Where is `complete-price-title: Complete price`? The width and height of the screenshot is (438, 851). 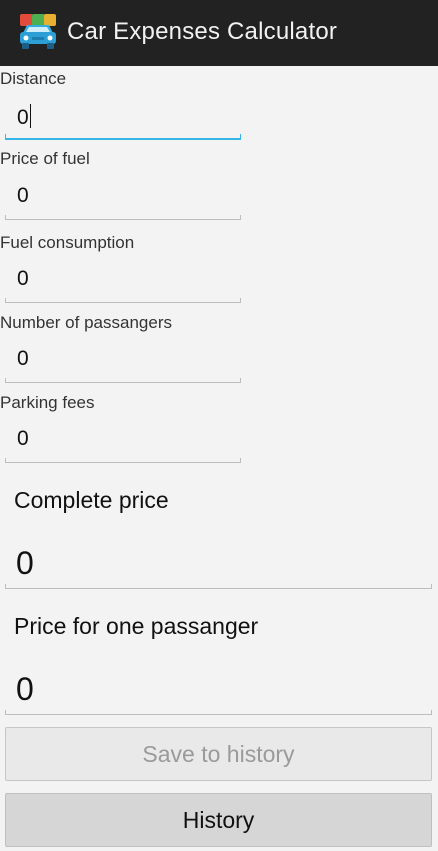 complete-price-title: Complete price is located at coordinates (91, 500).